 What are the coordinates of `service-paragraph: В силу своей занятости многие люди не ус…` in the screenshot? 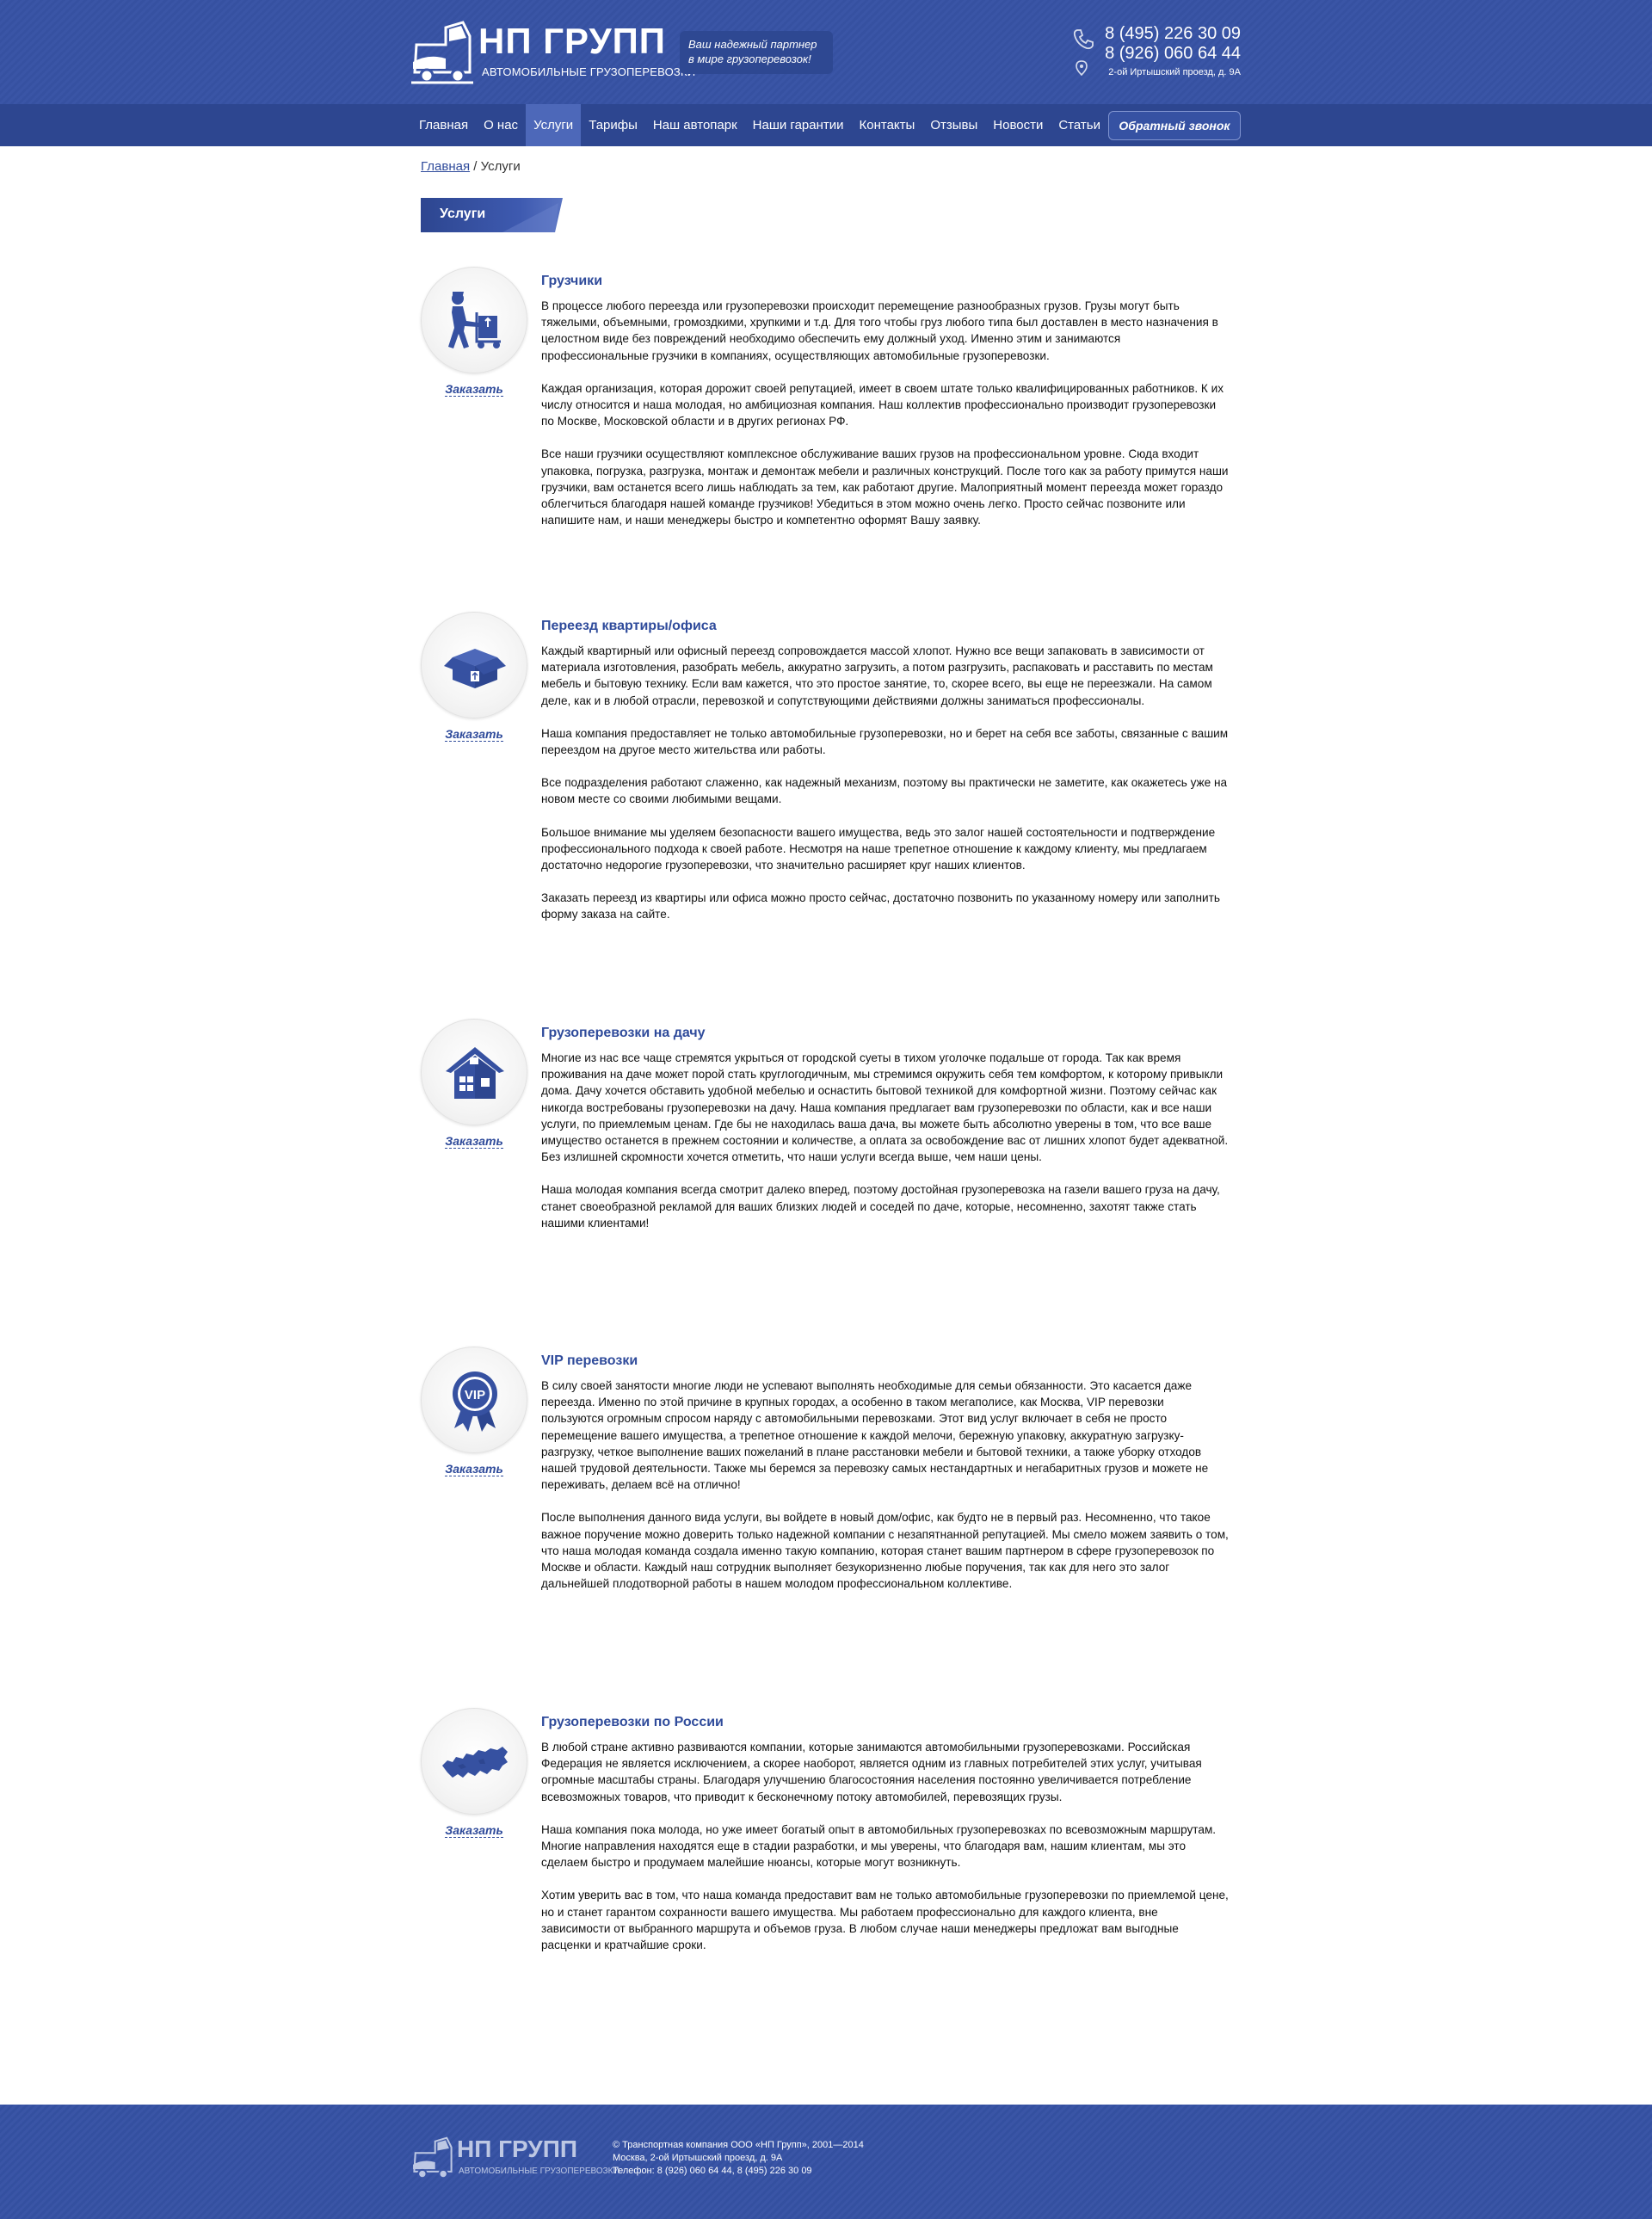 It's located at (875, 1435).